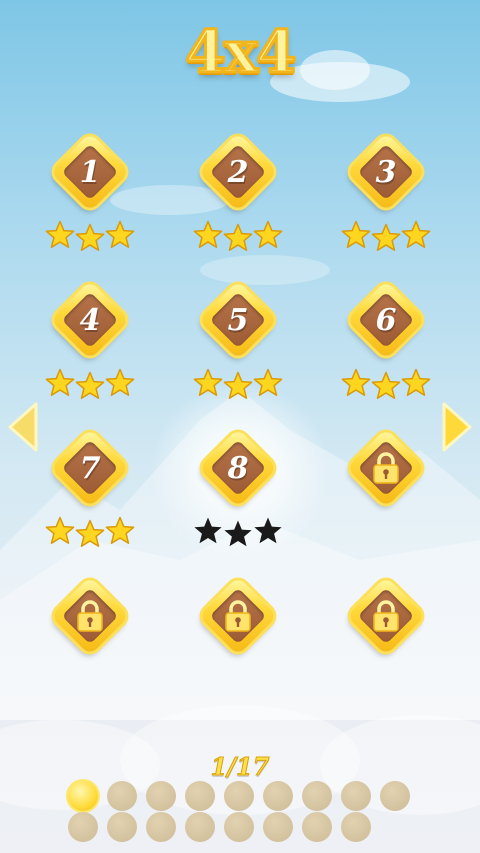 This screenshot has width=480, height=853. I want to click on level-button-6: 6, so click(386, 320).